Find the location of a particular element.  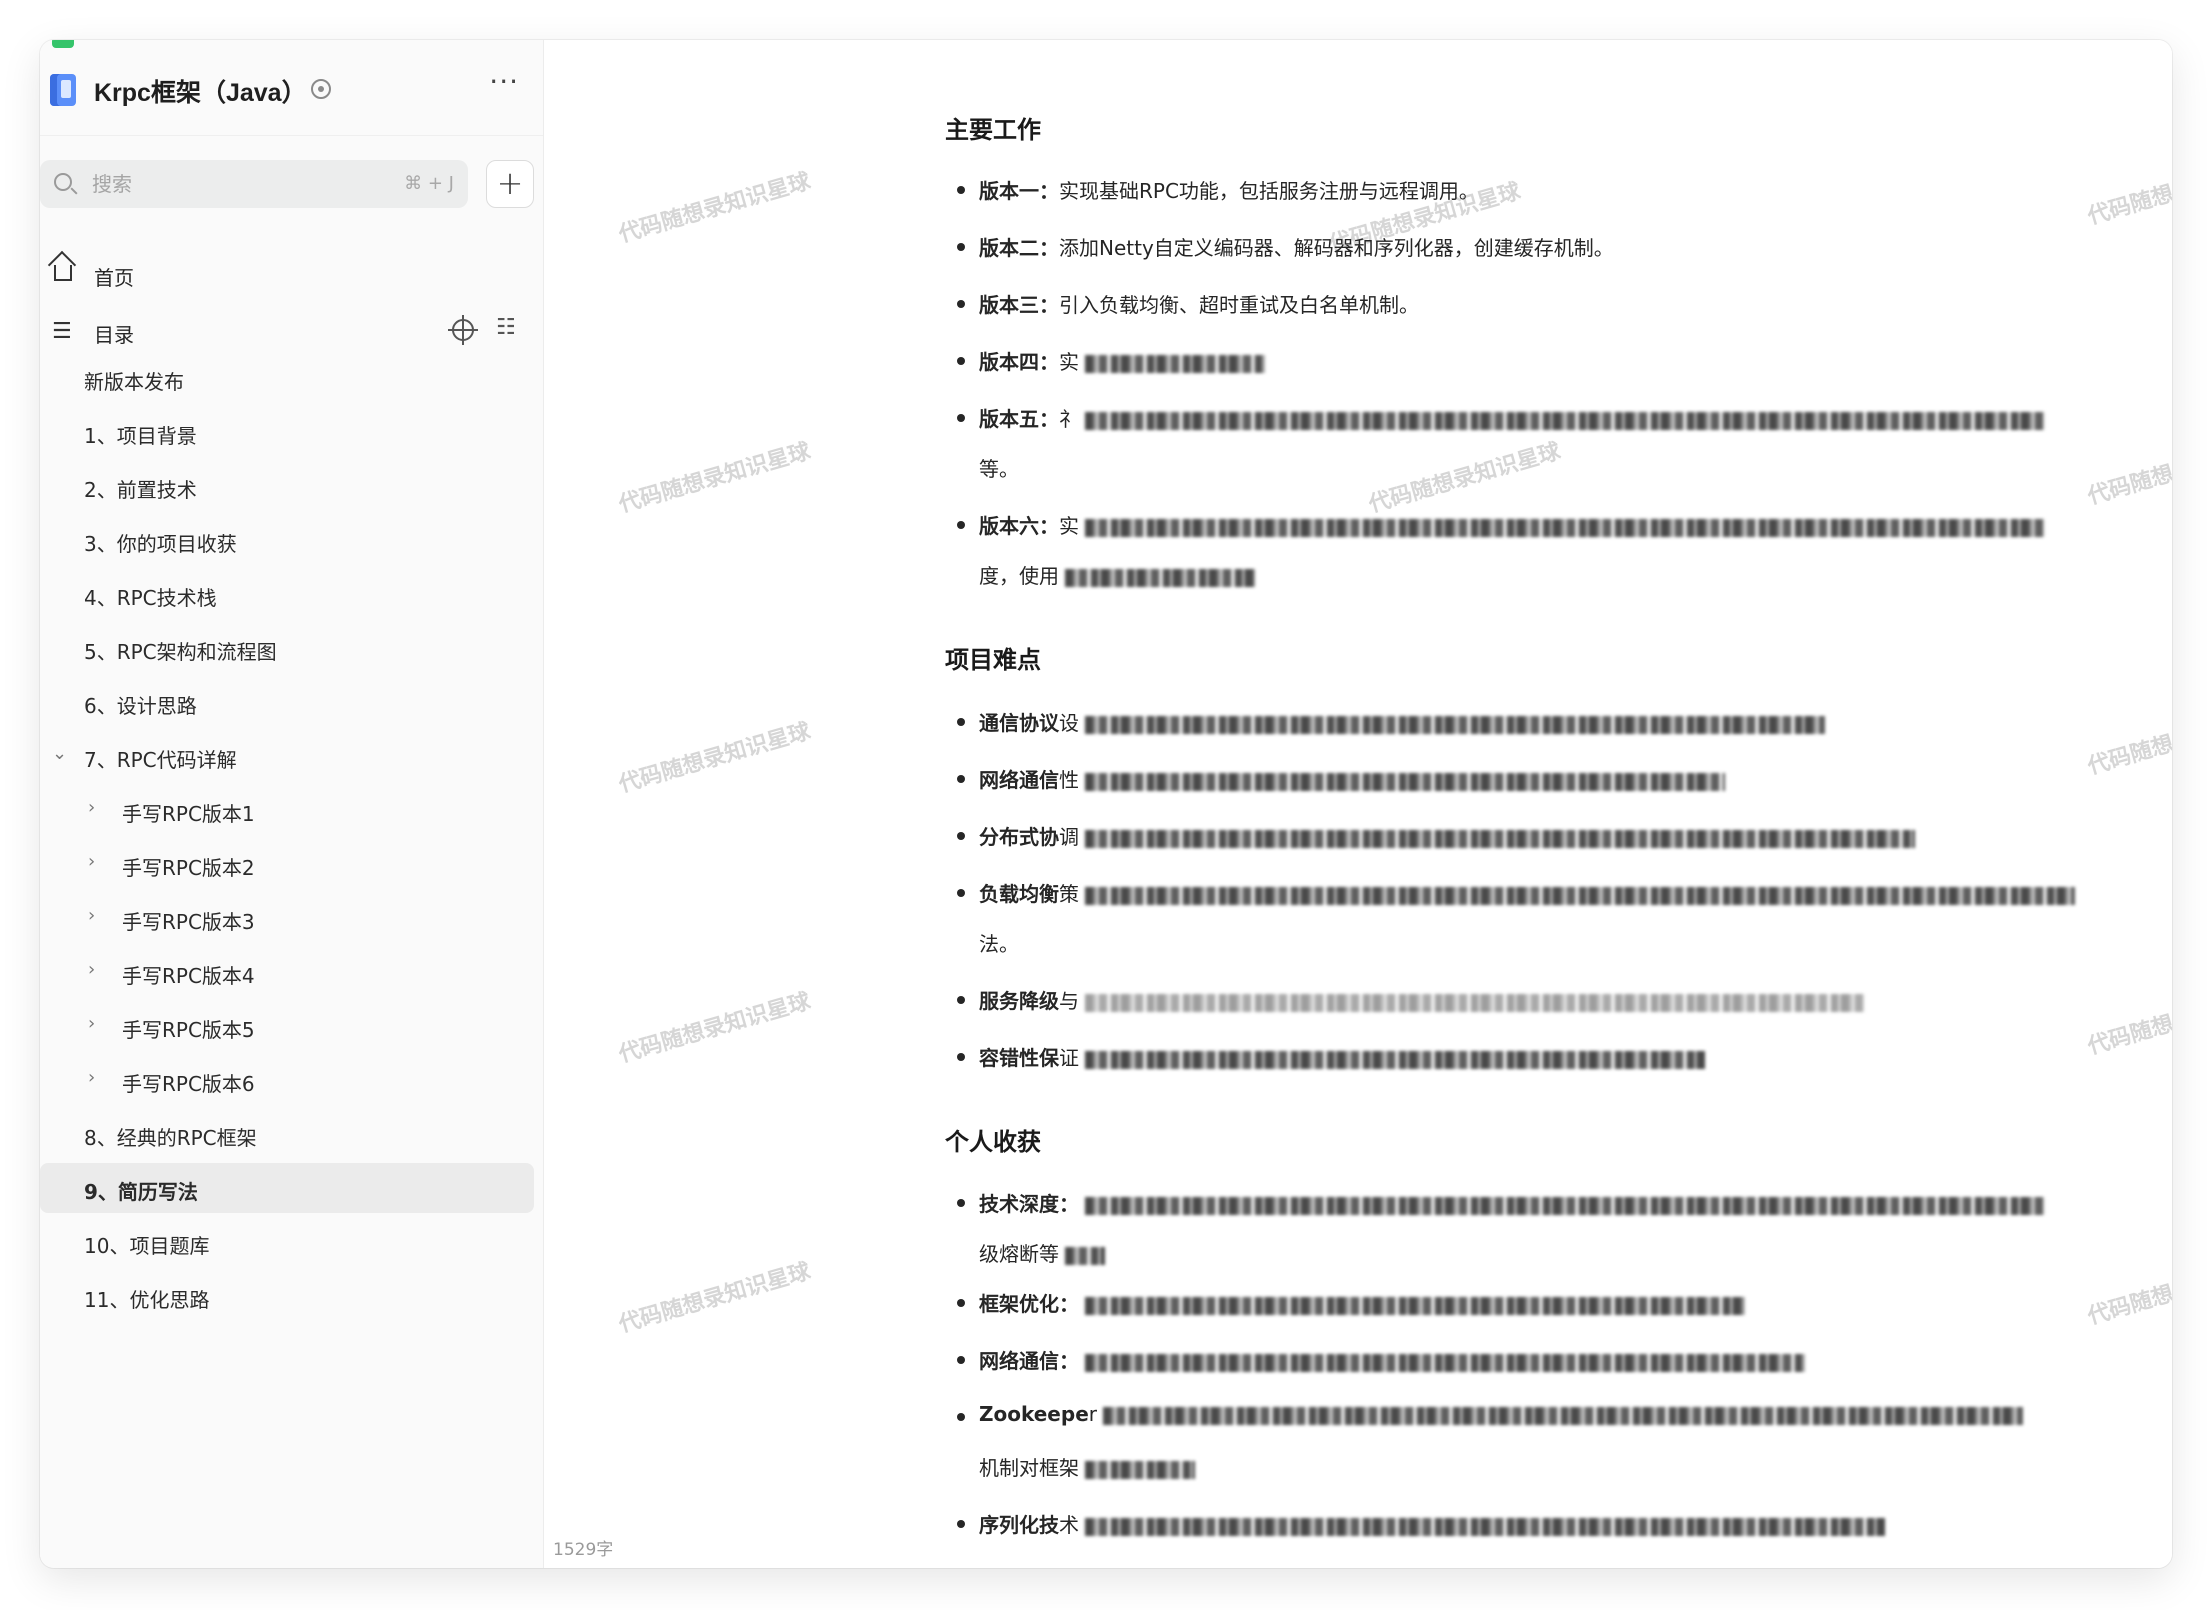

outline-toggle-icon: ☷ is located at coordinates (506, 328).